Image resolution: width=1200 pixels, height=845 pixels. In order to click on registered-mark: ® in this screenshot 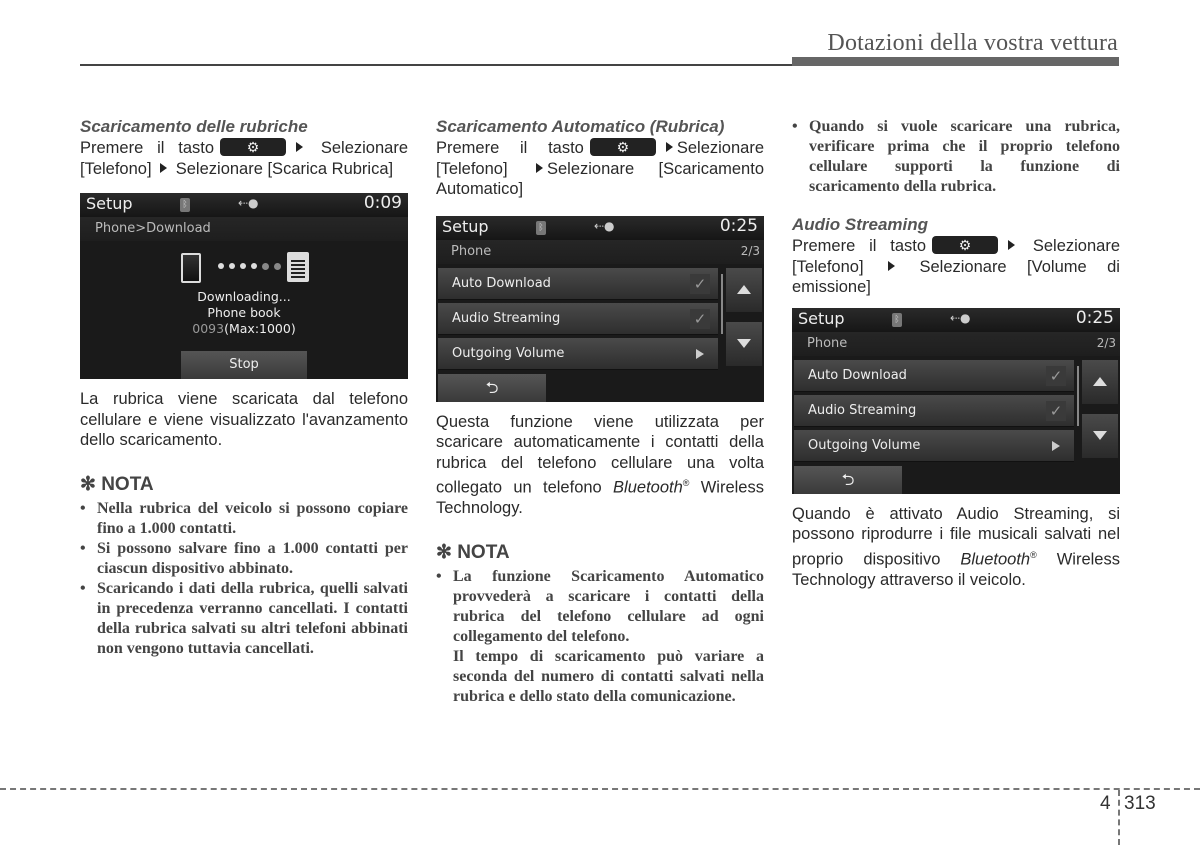, I will do `click(1033, 554)`.